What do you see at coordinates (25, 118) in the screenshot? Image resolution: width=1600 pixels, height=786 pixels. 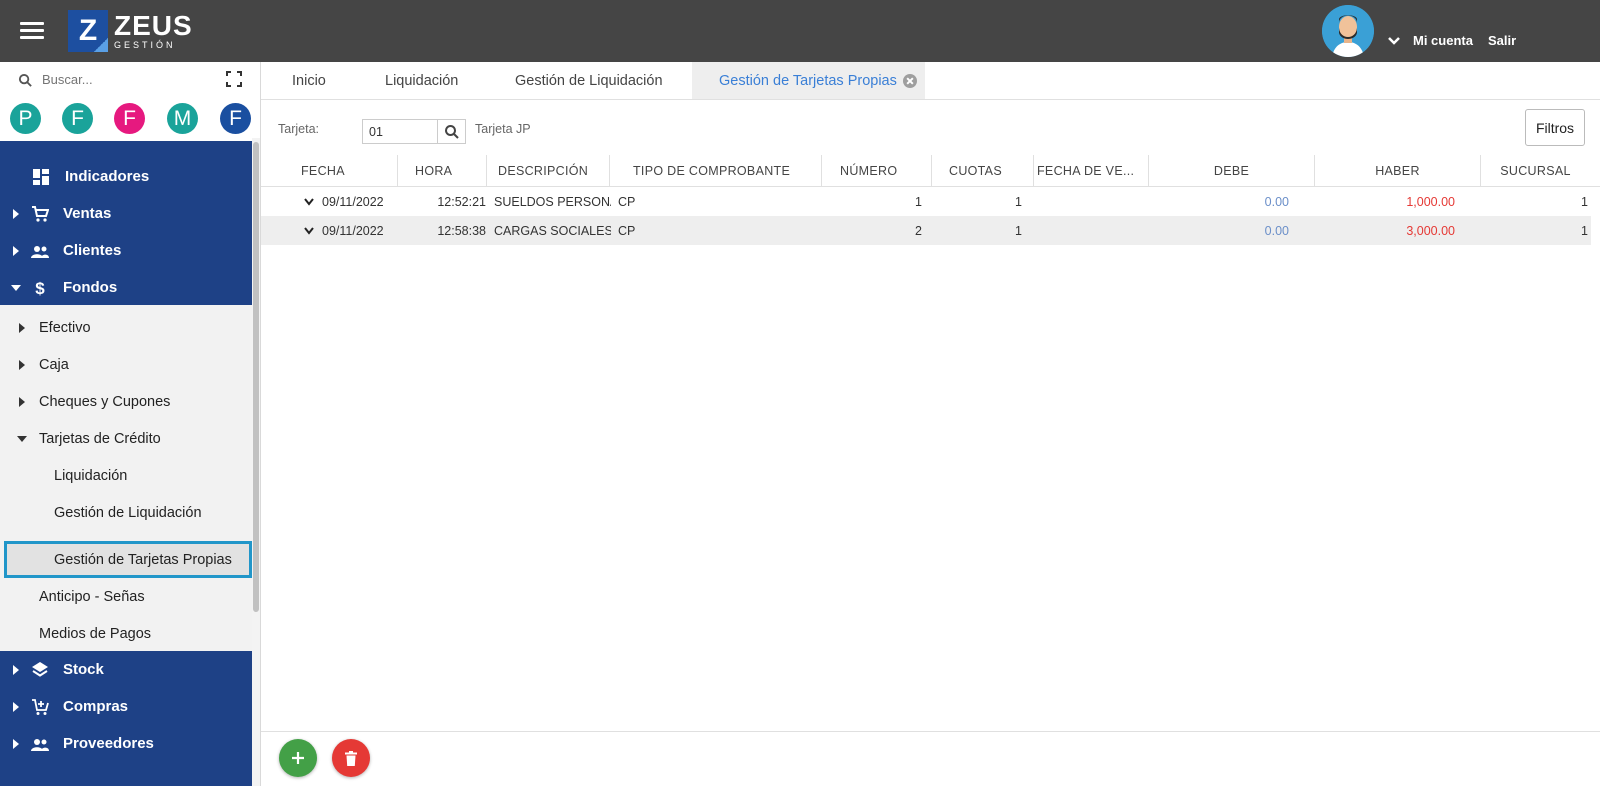 I see `favorite-p: P` at bounding box center [25, 118].